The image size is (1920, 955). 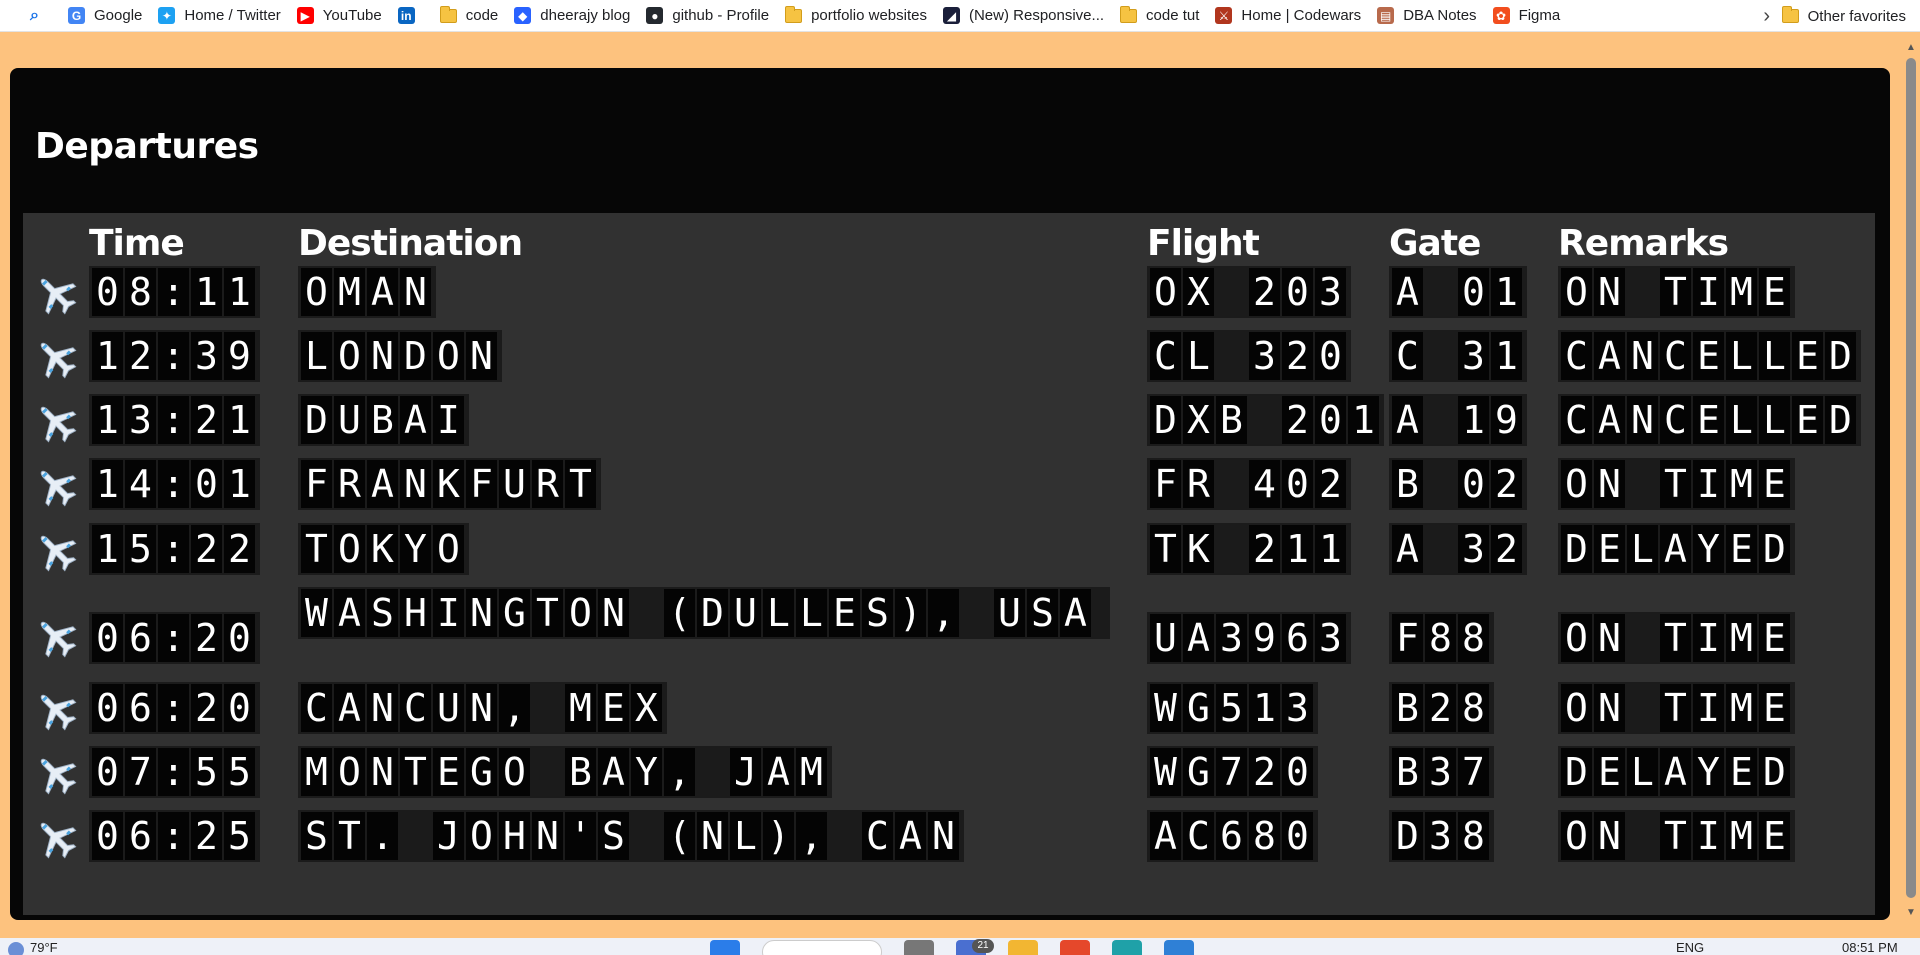 I want to click on airplane-icon, so click(x=56, y=486).